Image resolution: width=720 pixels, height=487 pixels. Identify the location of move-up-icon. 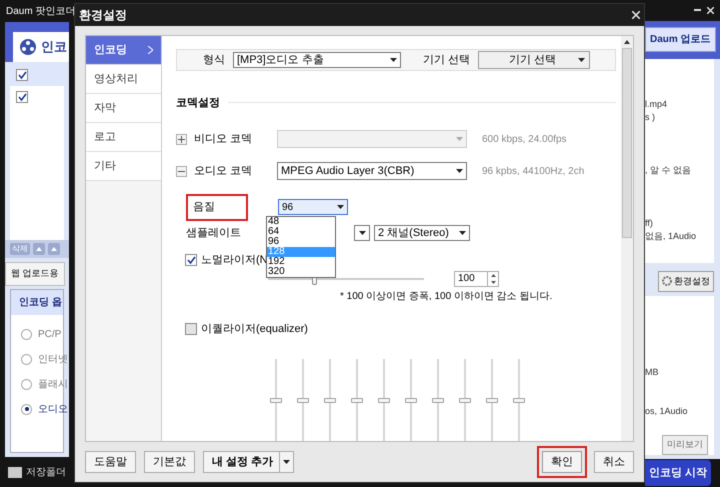
(39, 249).